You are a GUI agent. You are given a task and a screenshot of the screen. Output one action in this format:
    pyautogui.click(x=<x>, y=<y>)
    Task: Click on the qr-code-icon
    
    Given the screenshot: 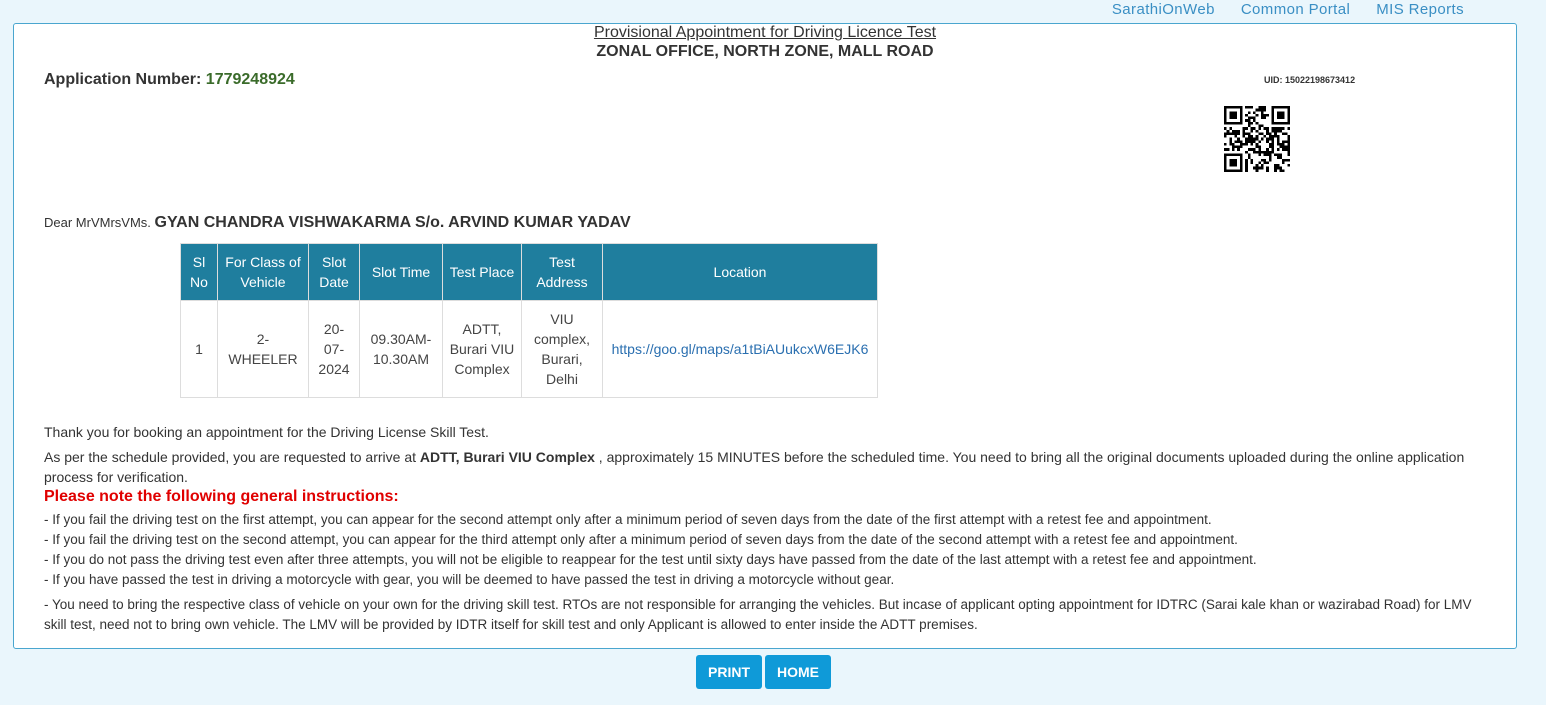 What is the action you would take?
    pyautogui.click(x=1257, y=139)
    